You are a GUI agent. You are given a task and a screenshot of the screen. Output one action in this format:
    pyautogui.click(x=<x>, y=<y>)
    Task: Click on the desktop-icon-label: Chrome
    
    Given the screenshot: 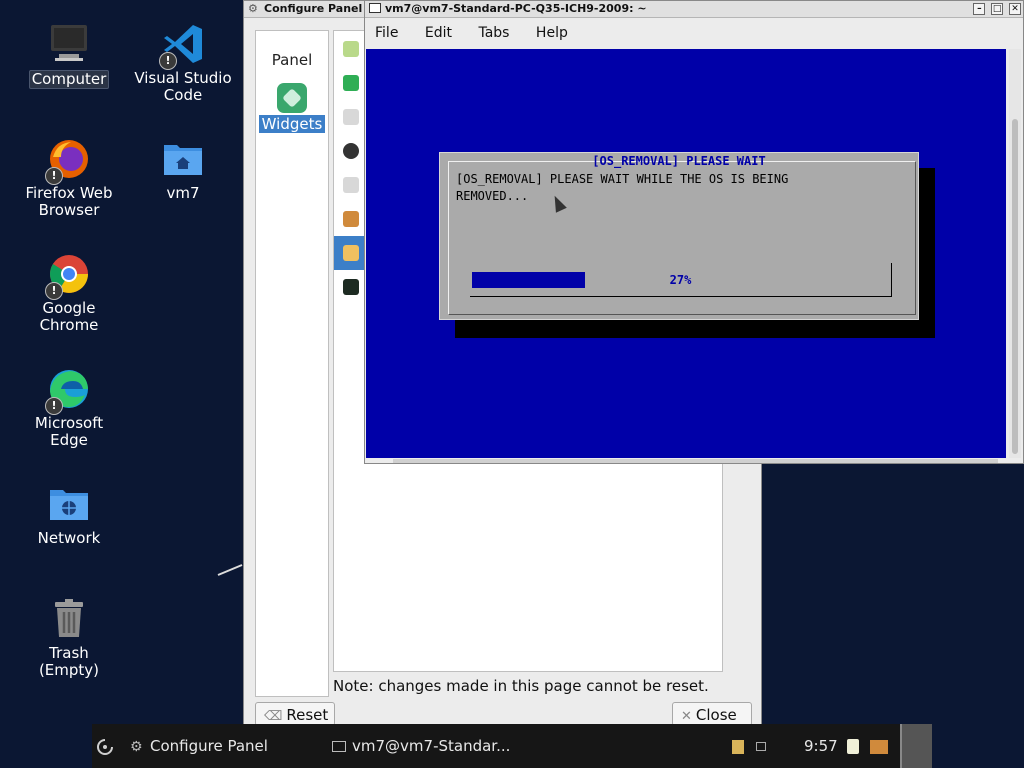 What is the action you would take?
    pyautogui.click(x=69, y=325)
    